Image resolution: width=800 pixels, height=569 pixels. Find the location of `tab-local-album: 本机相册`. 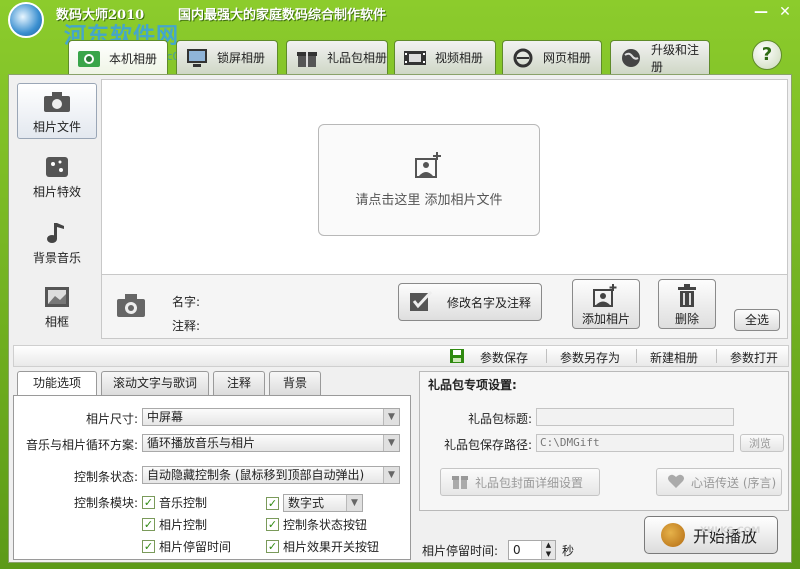

tab-local-album: 本机相册 is located at coordinates (118, 58).